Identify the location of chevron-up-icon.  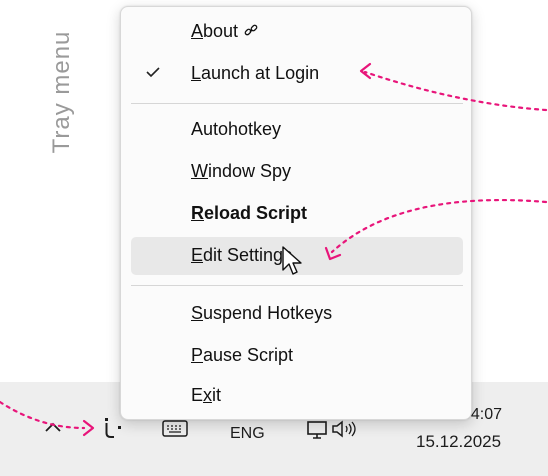
(53, 427).